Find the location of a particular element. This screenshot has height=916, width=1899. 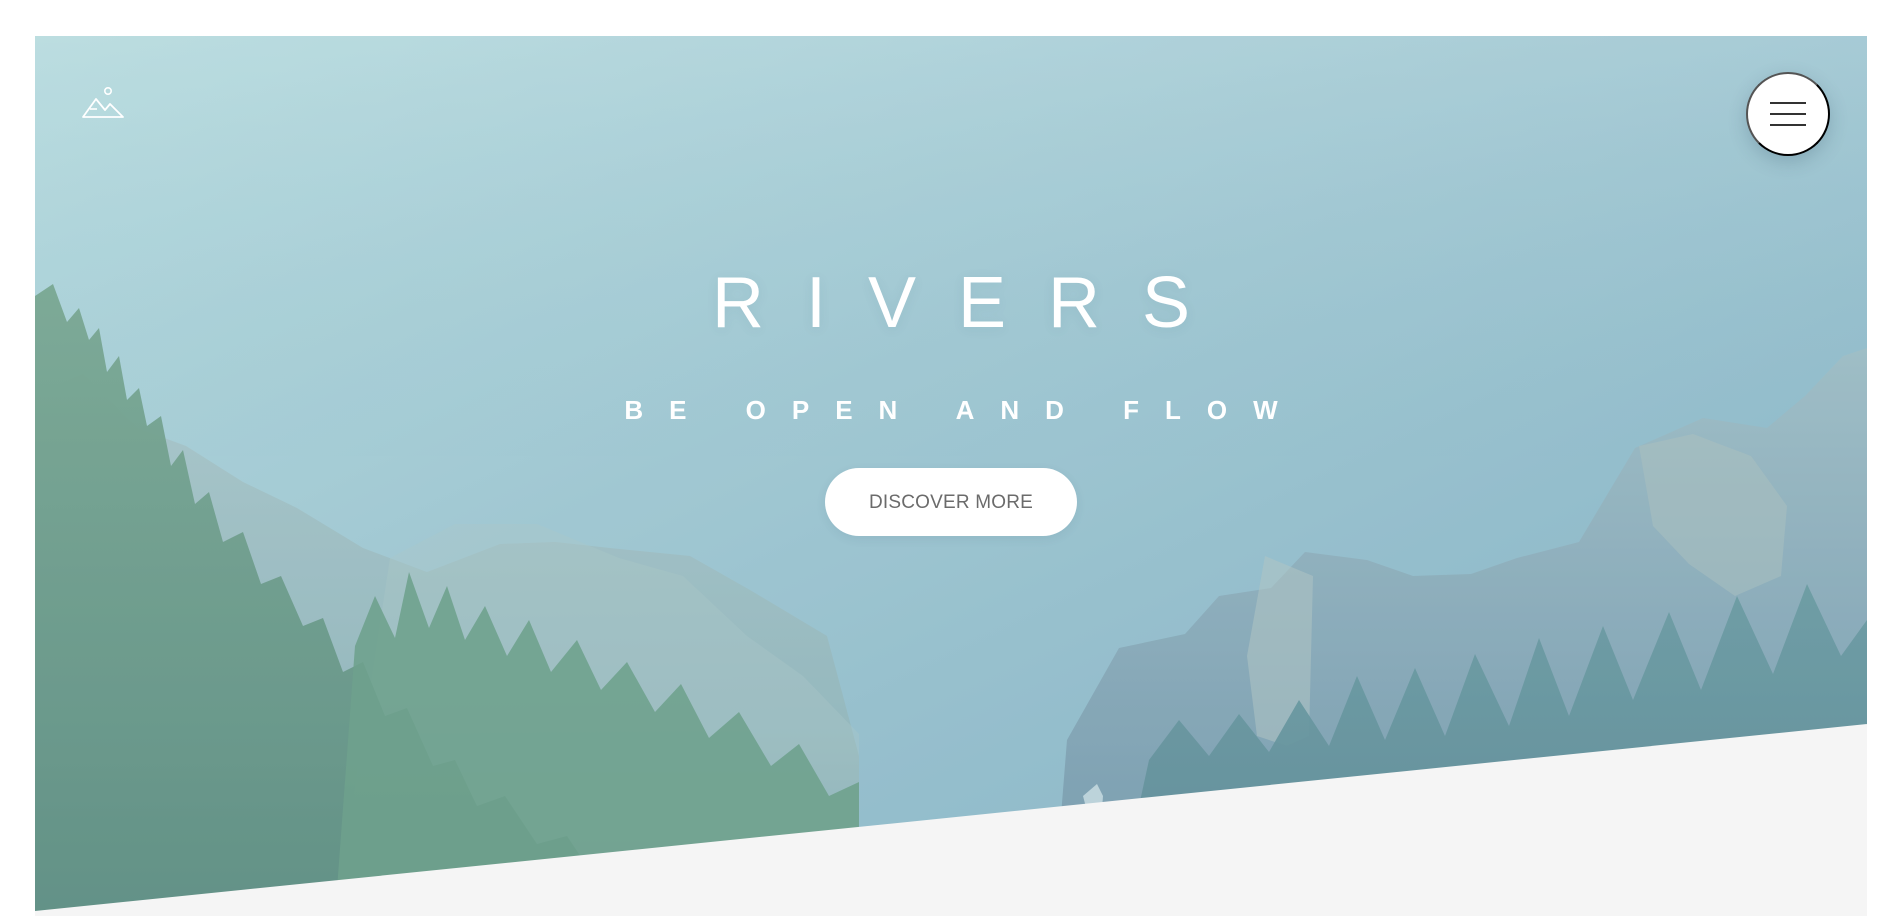

hero-title: RIVERS is located at coordinates (972, 303).